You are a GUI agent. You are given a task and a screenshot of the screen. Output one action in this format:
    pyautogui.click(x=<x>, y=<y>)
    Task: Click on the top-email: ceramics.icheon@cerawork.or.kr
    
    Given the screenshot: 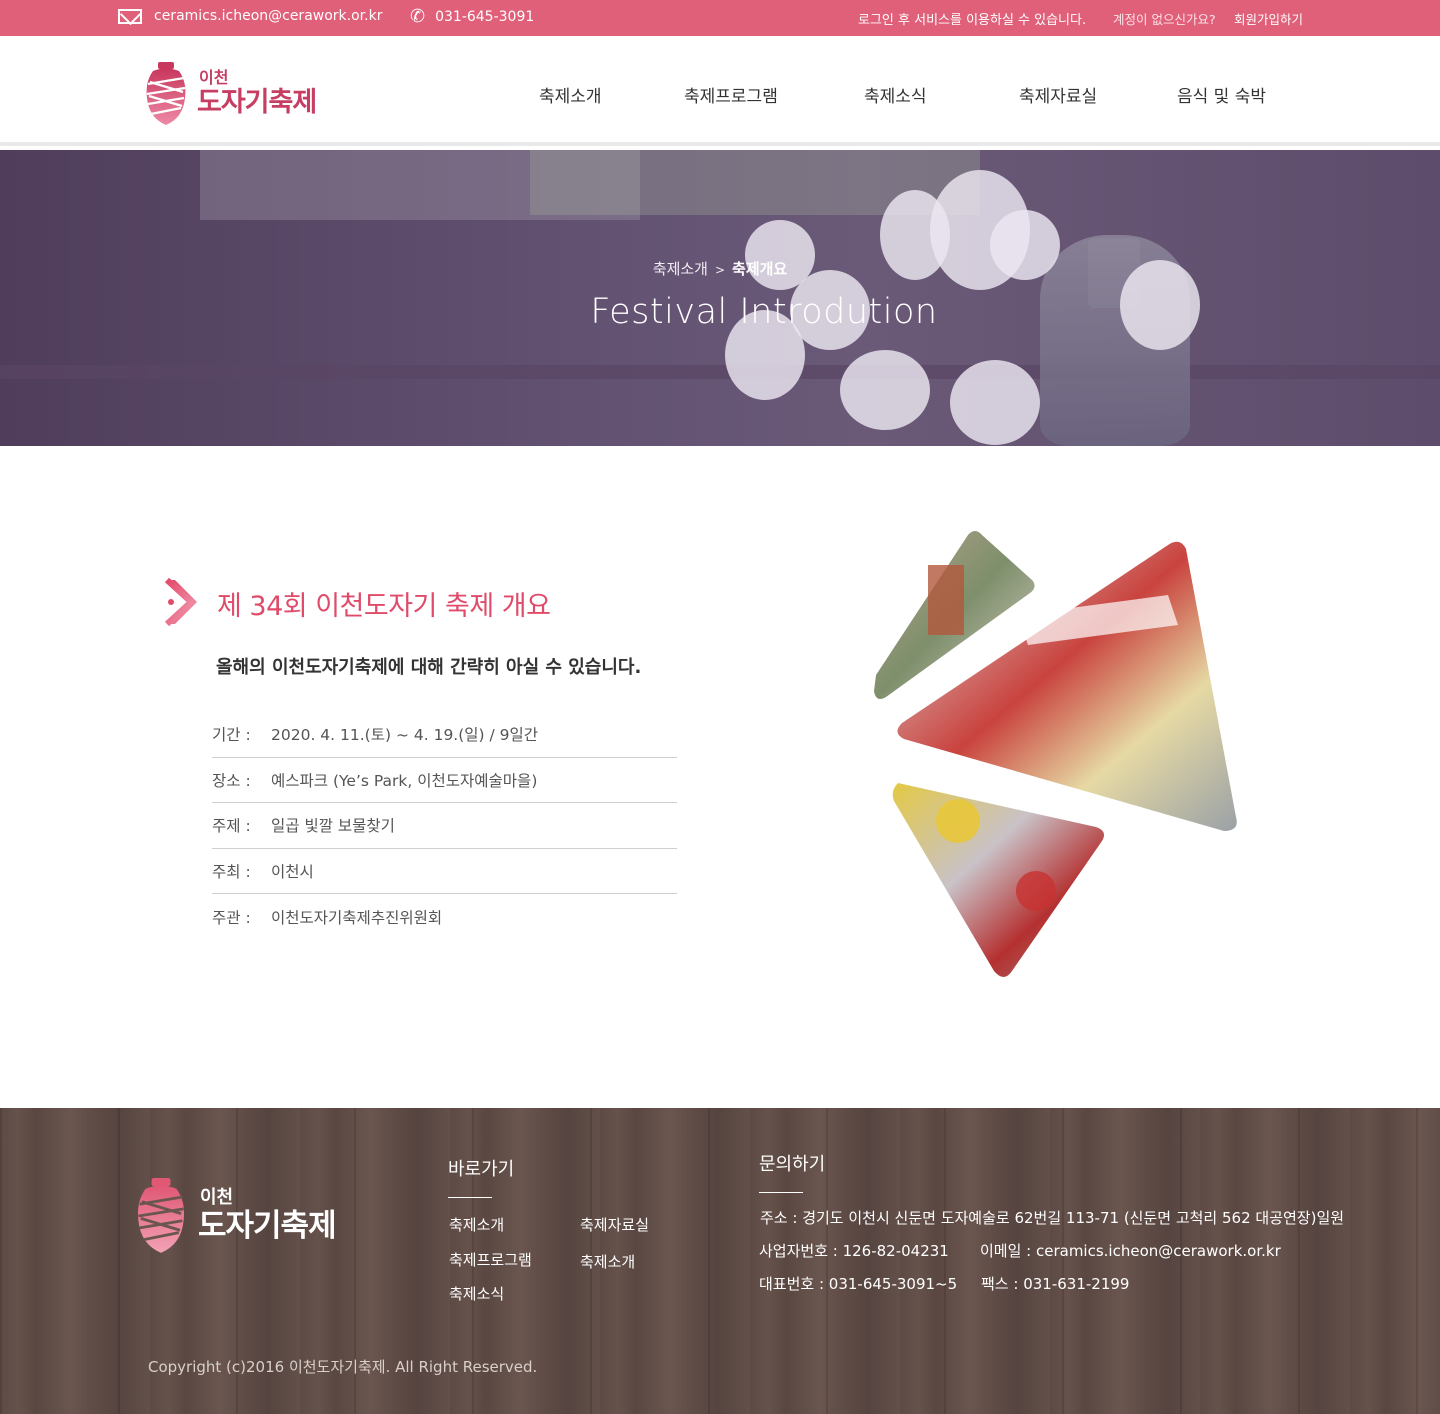 What is the action you would take?
    pyautogui.click(x=250, y=16)
    